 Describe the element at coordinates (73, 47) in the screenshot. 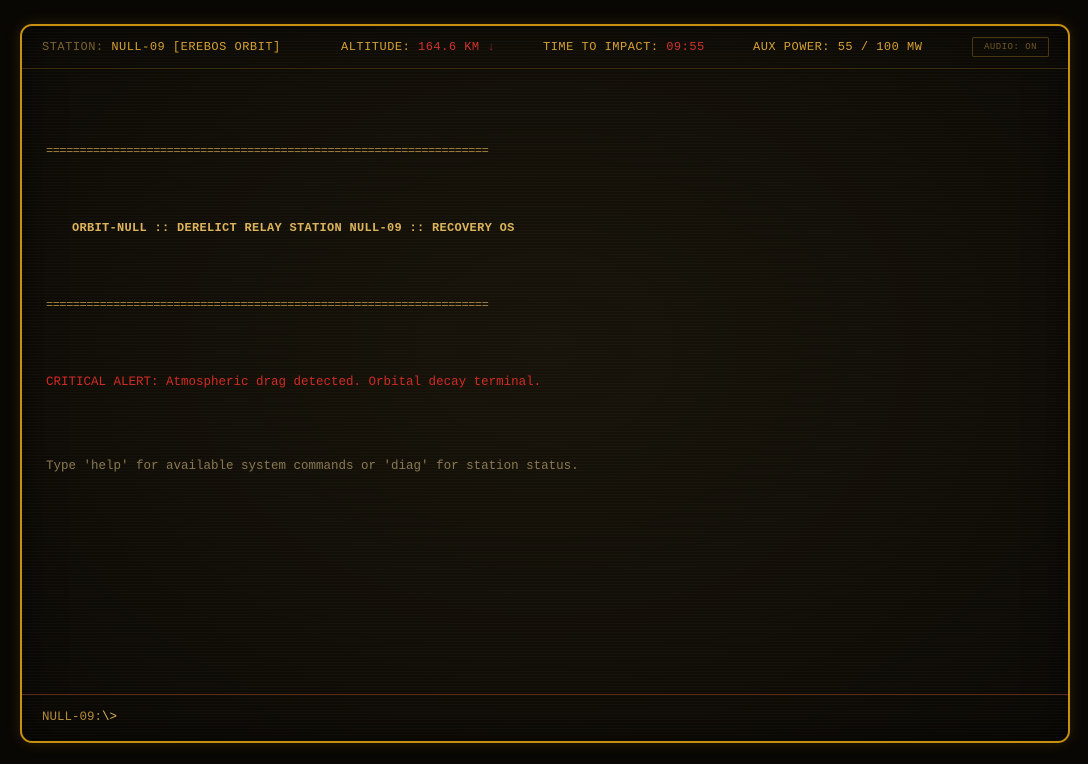

I see `station-label: STATION:` at that location.